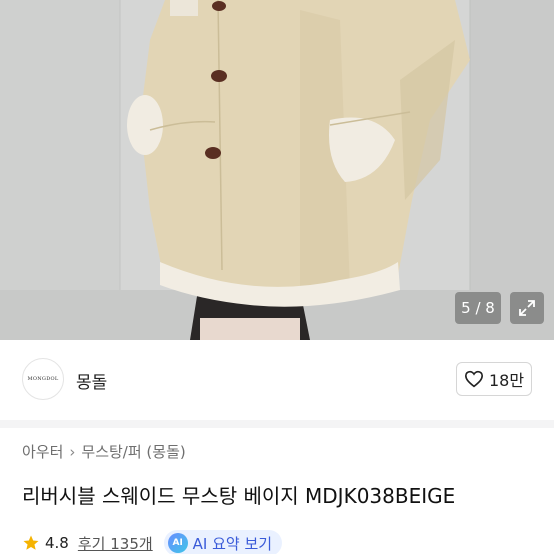 This screenshot has height=554, width=554. Describe the element at coordinates (473, 379) in the screenshot. I see `heart-icon` at that location.